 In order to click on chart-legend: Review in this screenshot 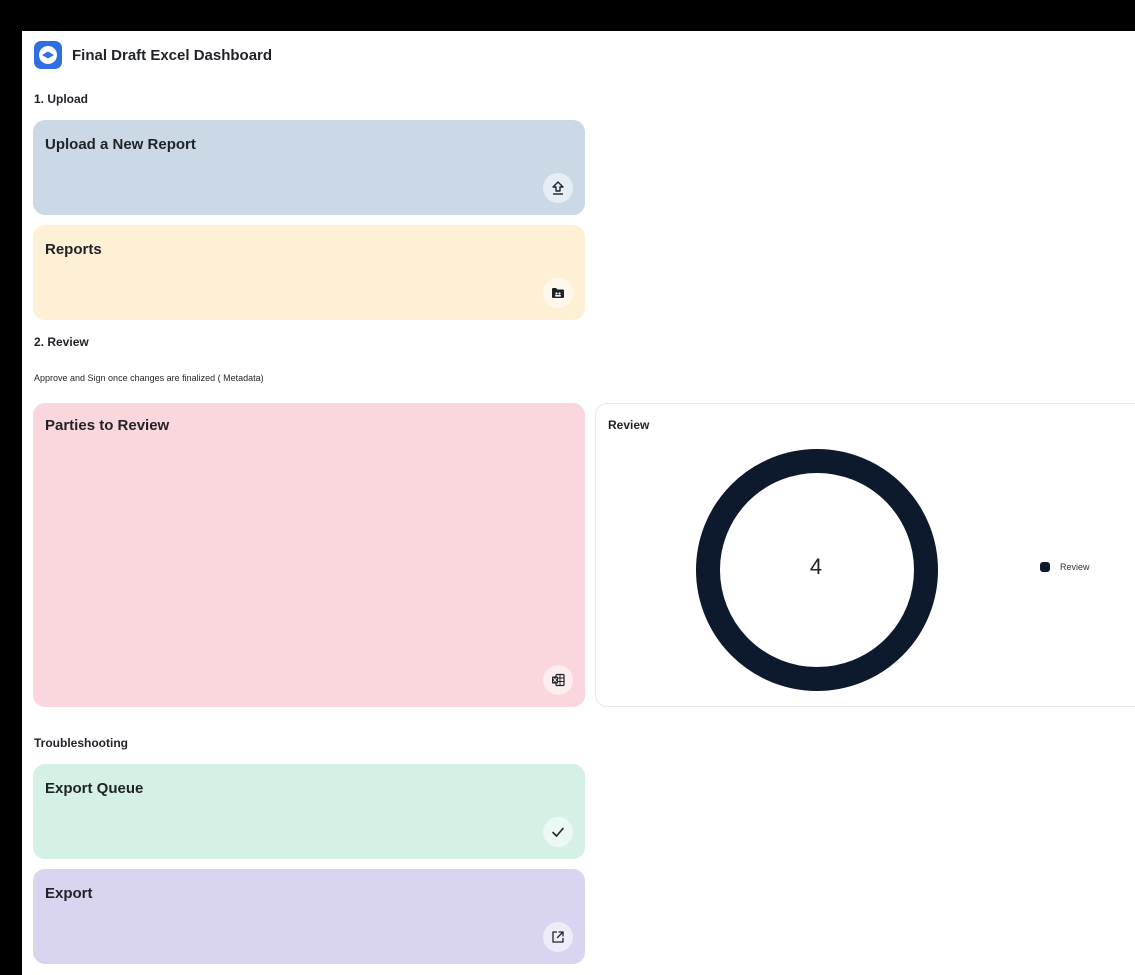, I will do `click(1065, 567)`.